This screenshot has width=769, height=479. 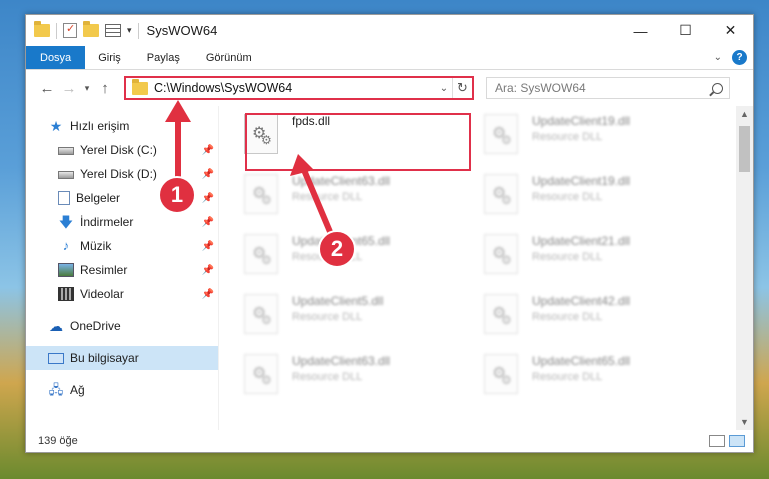 I want to click on step-2-badge: 2, so click(x=337, y=249).